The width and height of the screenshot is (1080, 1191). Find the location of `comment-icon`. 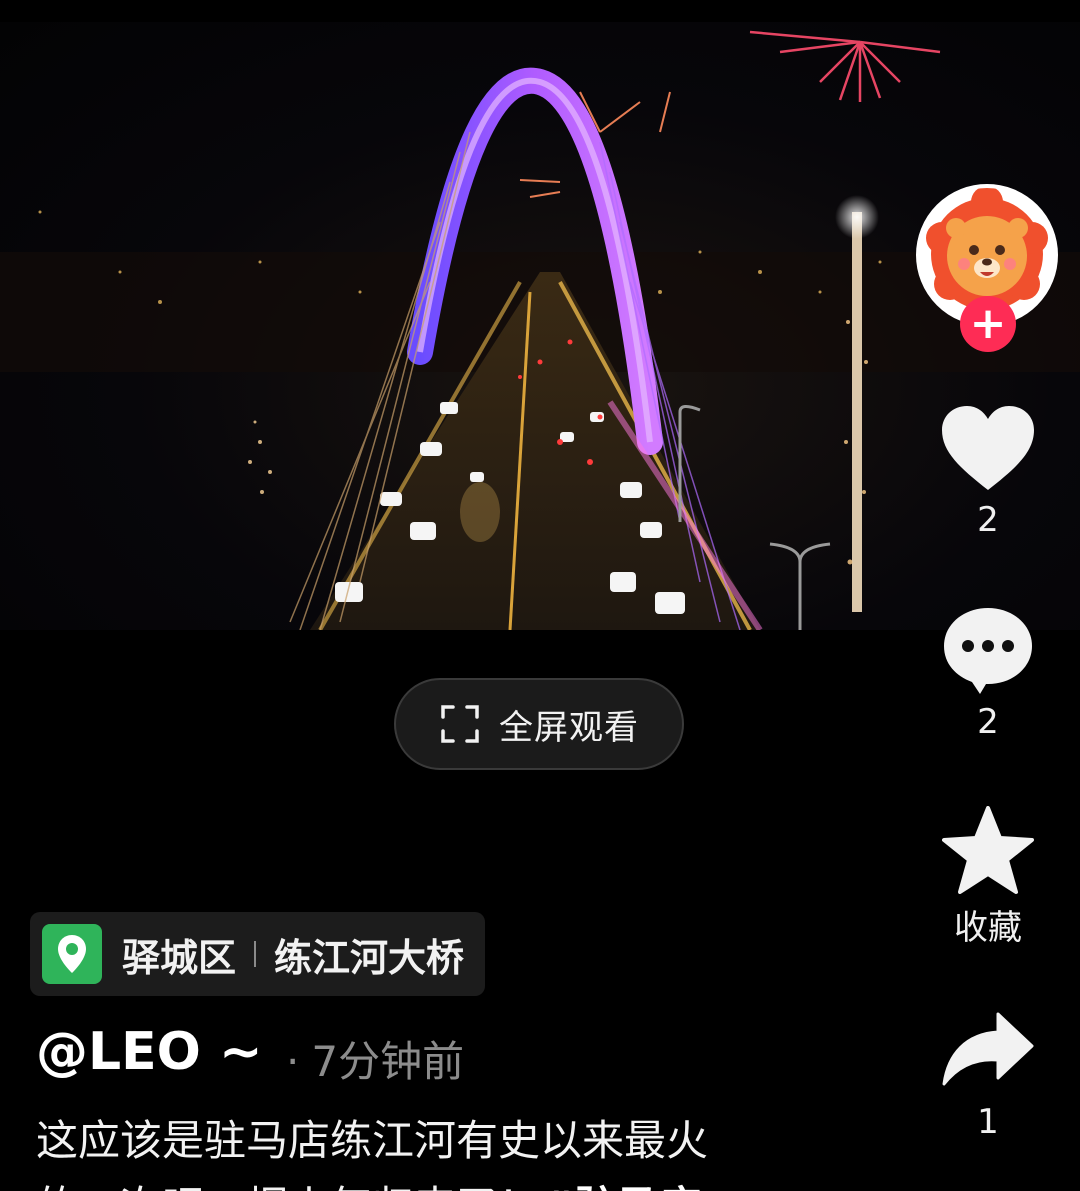

comment-icon is located at coordinates (988, 651).